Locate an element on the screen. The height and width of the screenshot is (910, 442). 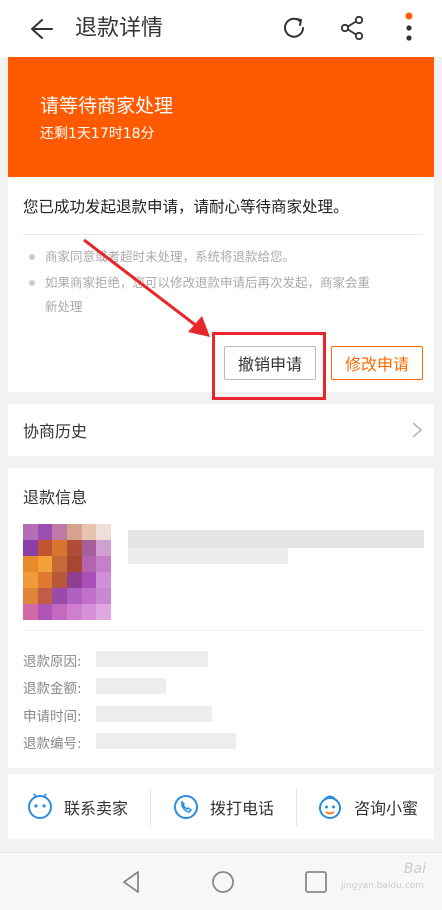
more-menu-button is located at coordinates (409, 28).